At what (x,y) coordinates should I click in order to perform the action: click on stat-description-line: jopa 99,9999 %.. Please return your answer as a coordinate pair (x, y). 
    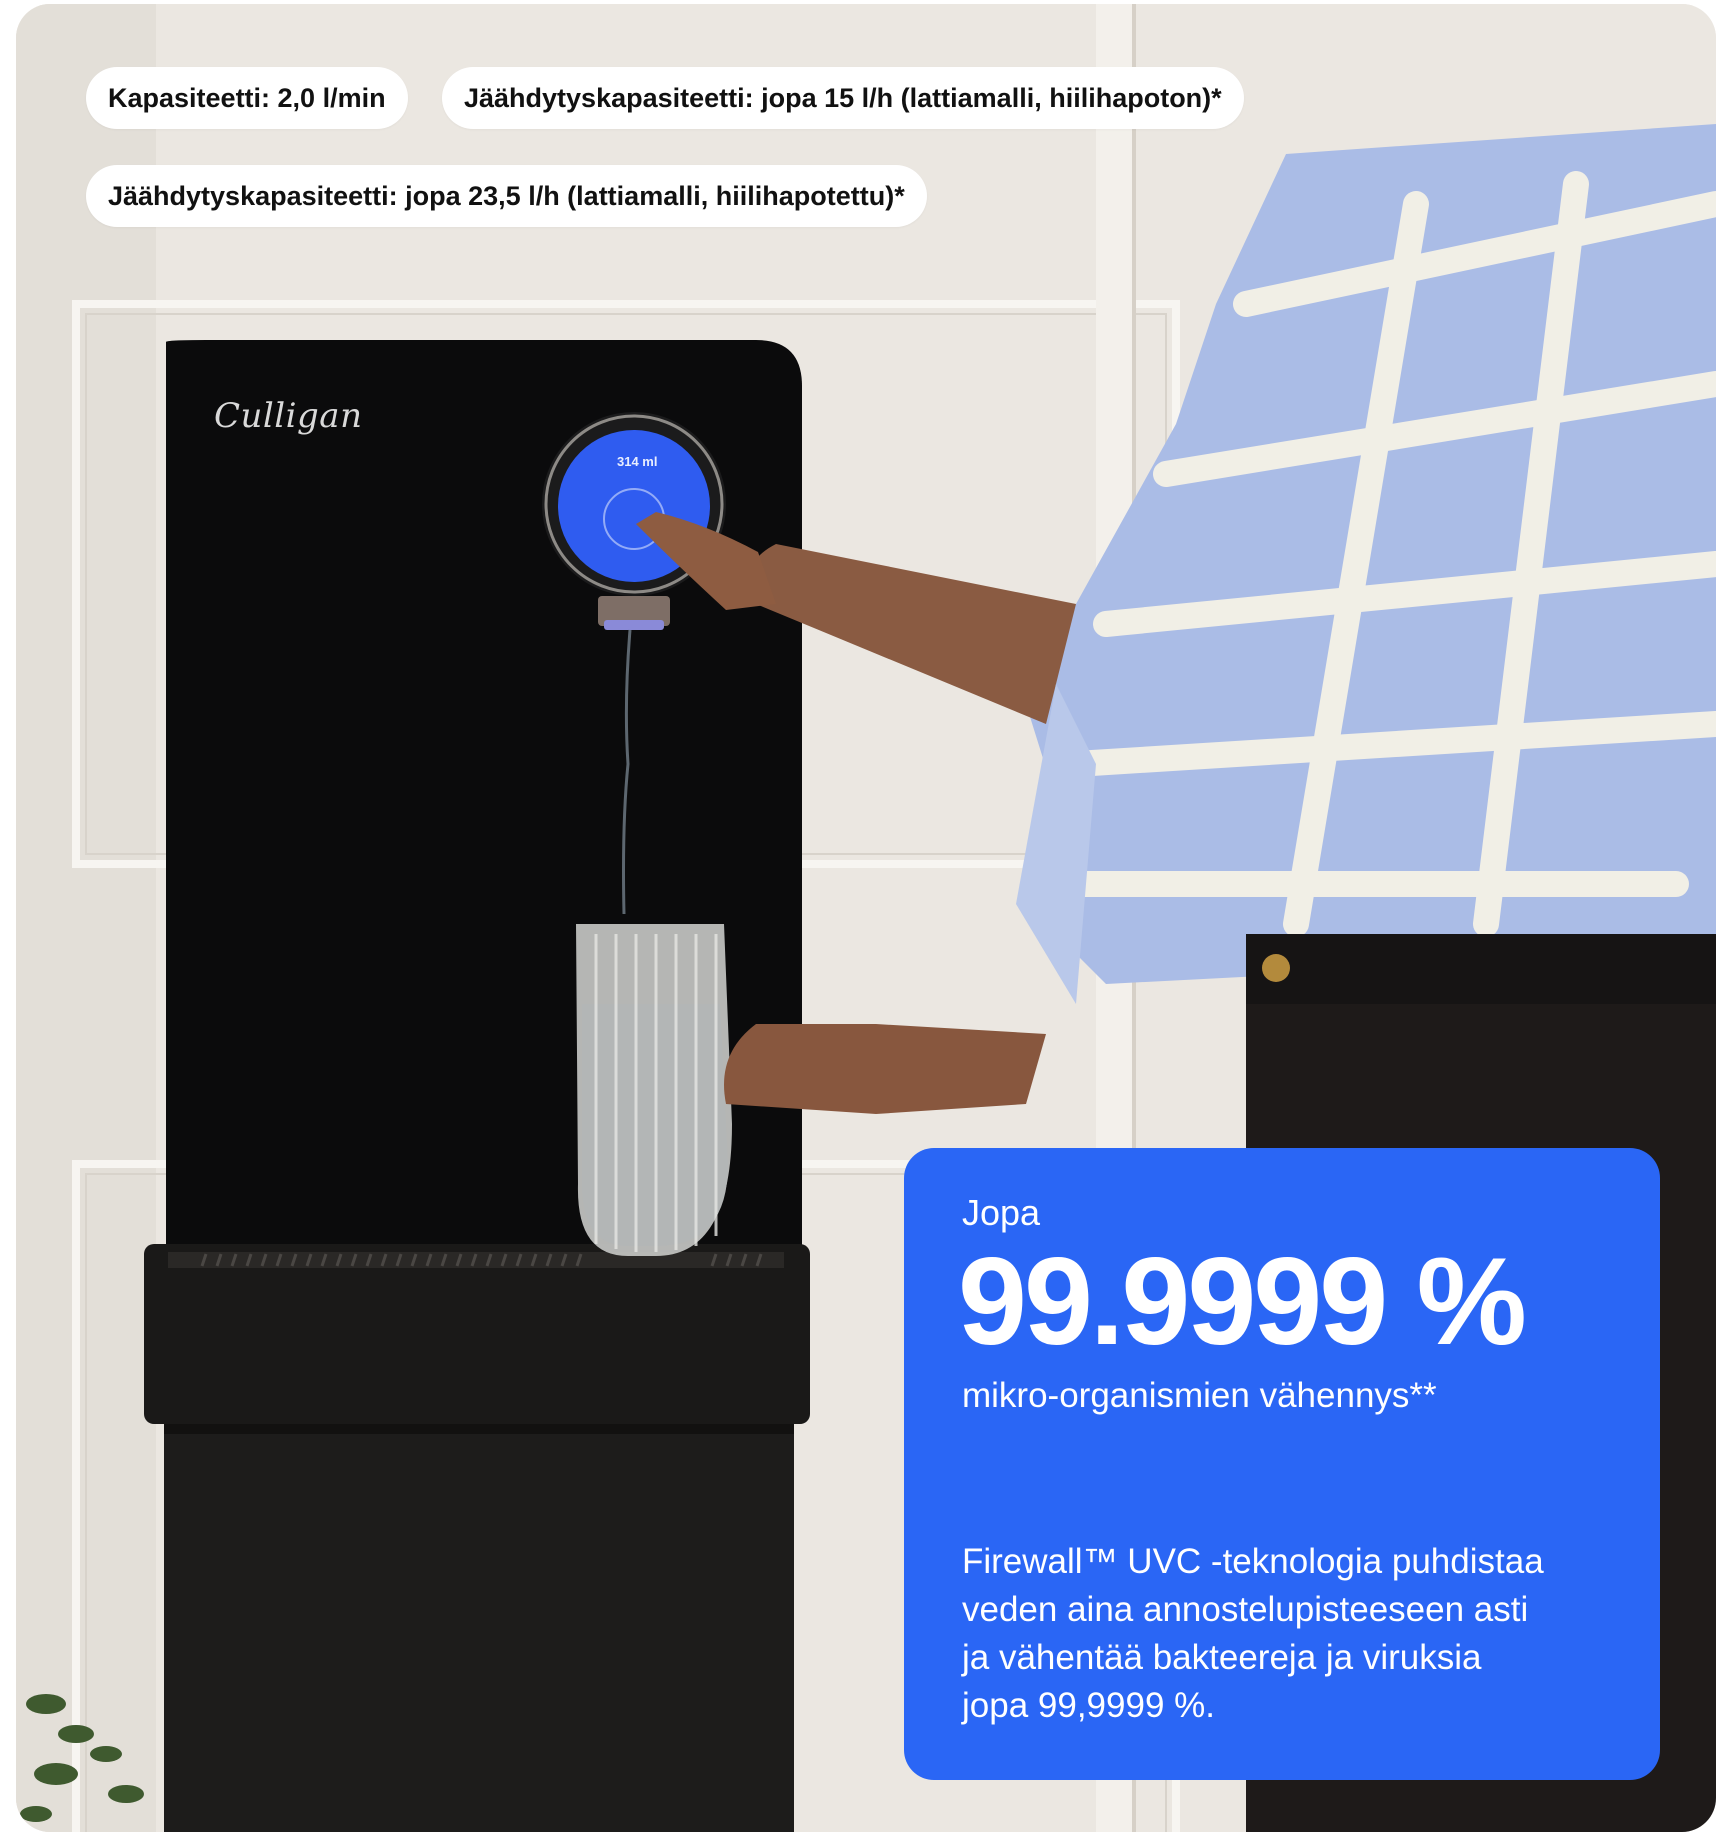
    Looking at the image, I should click on (1088, 1705).